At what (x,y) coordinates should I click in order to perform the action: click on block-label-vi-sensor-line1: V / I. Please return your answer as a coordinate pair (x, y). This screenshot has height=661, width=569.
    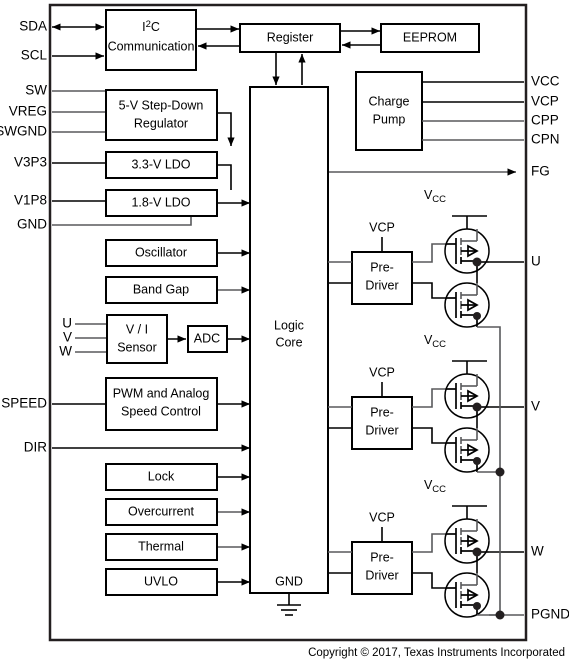
    Looking at the image, I should click on (137, 329).